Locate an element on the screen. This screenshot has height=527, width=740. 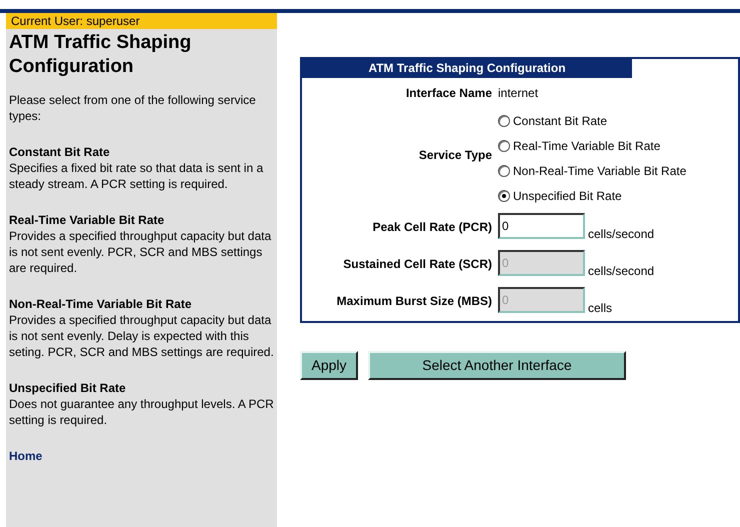
field-label: Sustained Cell Rate (SCR) is located at coordinates (417, 264).